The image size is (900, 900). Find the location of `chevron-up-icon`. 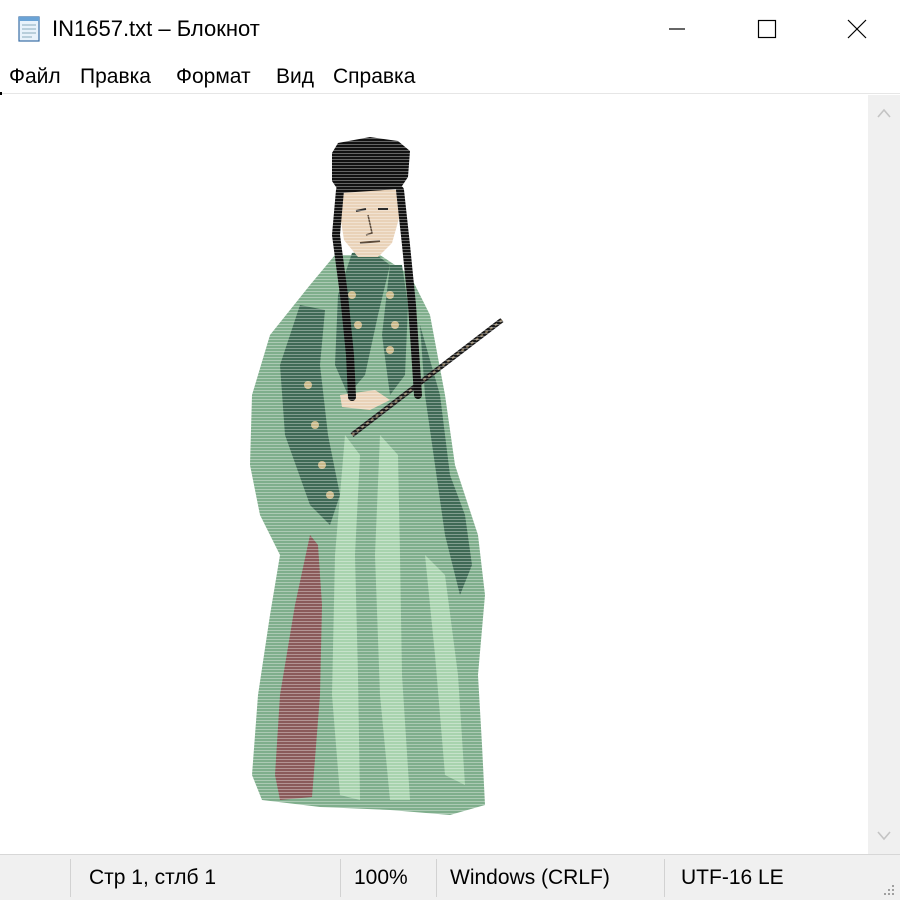

chevron-up-icon is located at coordinates (884, 113).